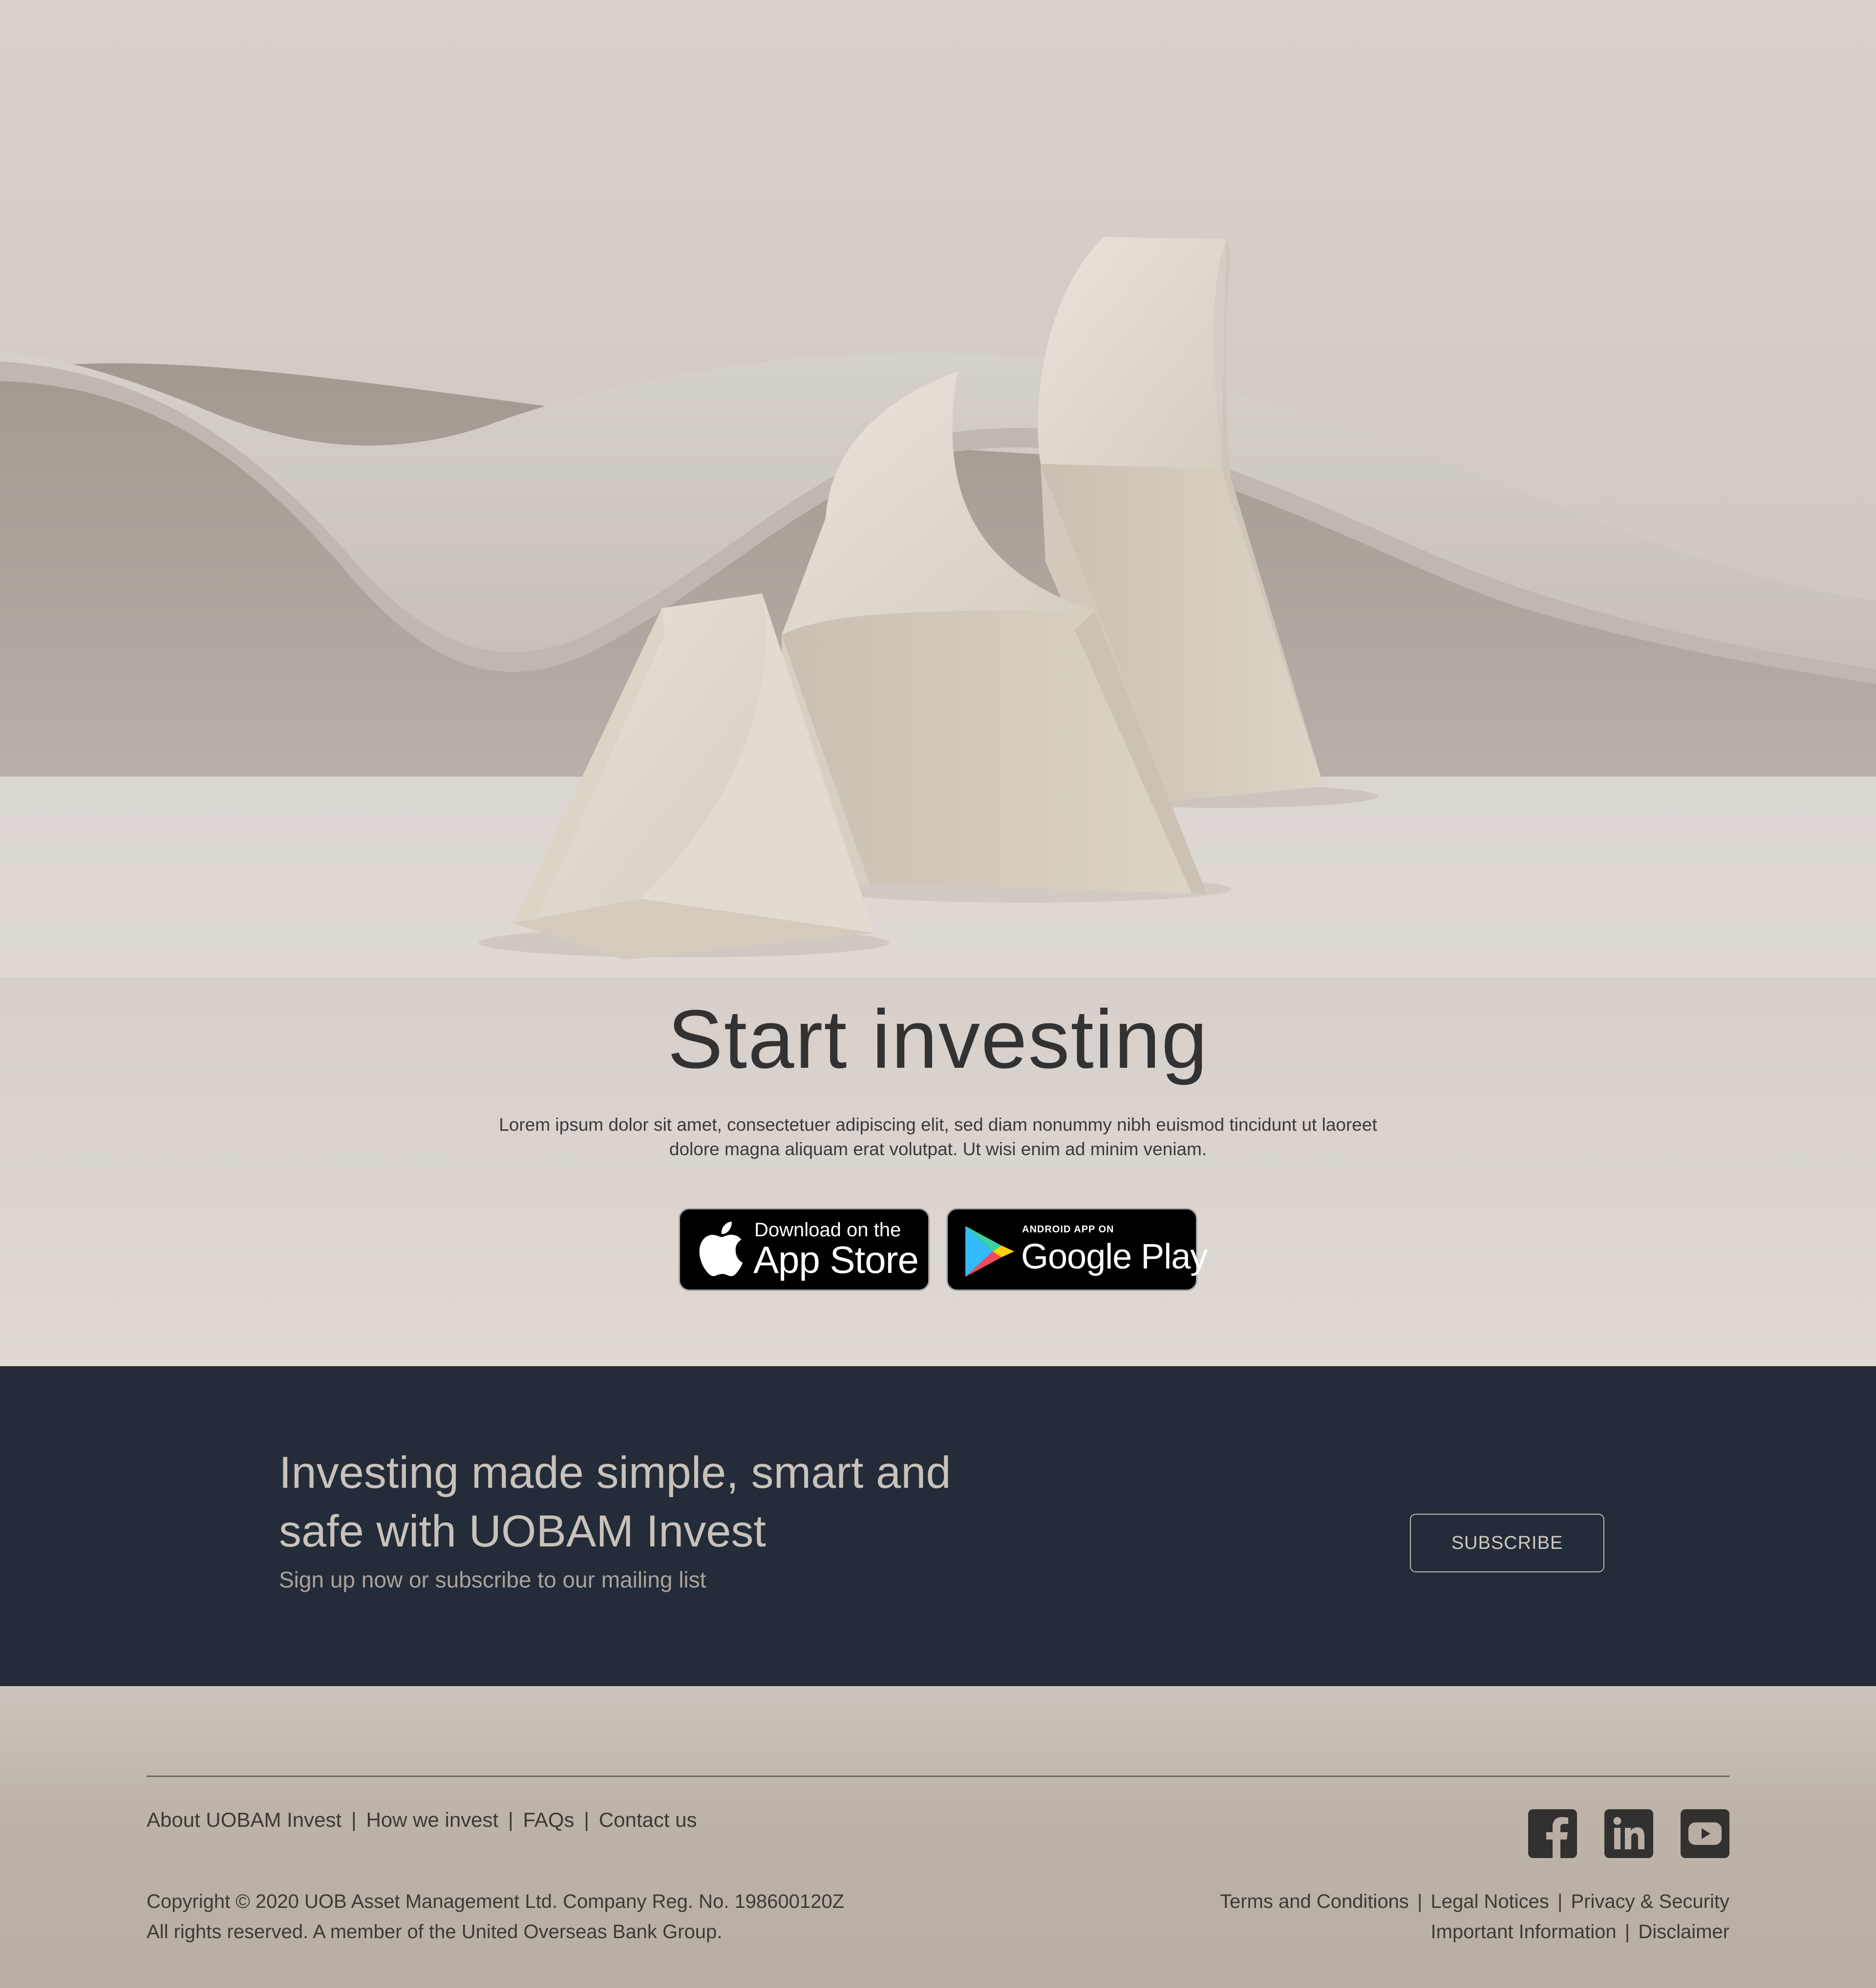 The width and height of the screenshot is (1876, 1988). I want to click on app-store-button: Download on the App Store, so click(804, 1249).